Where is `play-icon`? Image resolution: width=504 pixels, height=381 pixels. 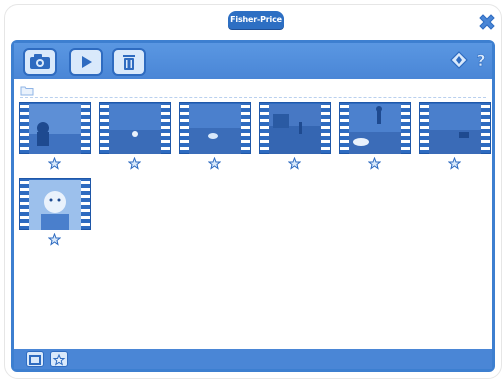
play-icon is located at coordinates (87, 62).